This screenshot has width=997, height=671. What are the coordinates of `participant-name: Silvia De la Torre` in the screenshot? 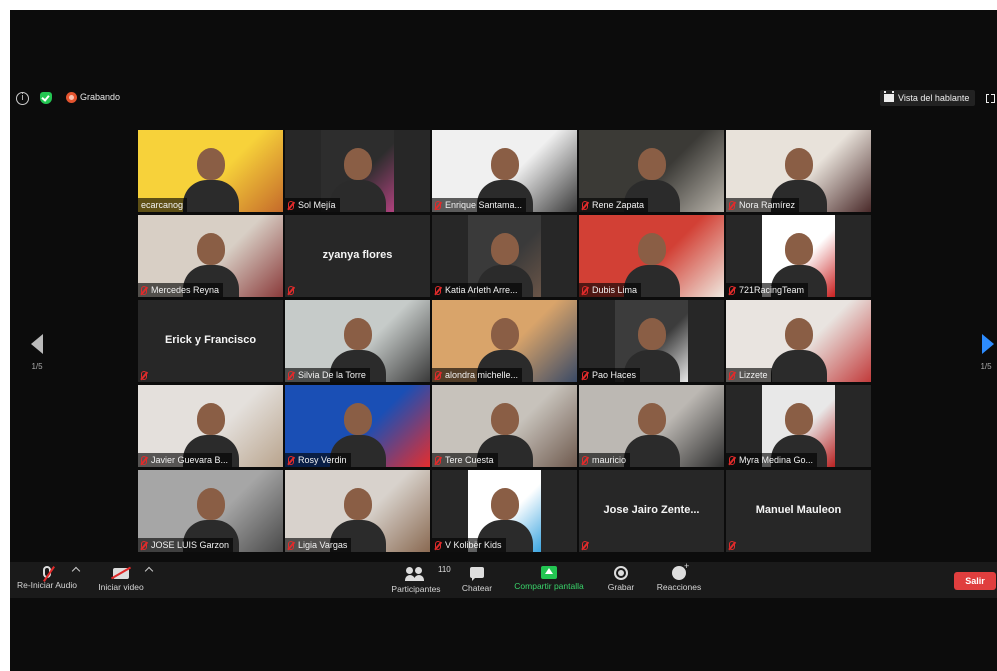 It's located at (332, 375).